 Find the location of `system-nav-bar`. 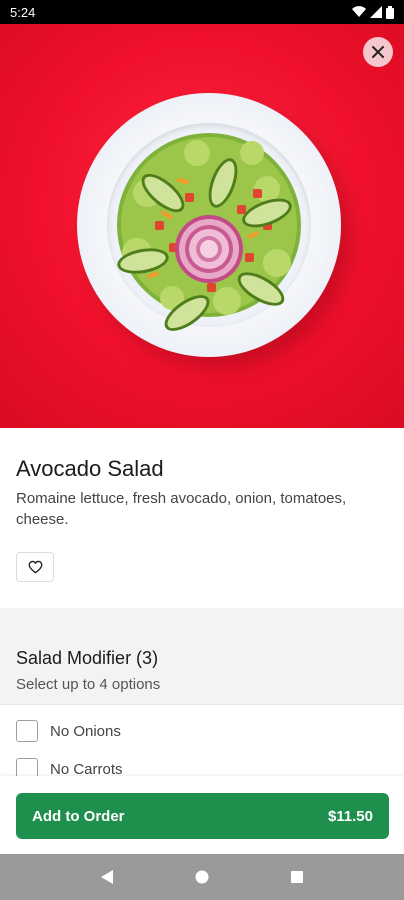

system-nav-bar is located at coordinates (202, 877).